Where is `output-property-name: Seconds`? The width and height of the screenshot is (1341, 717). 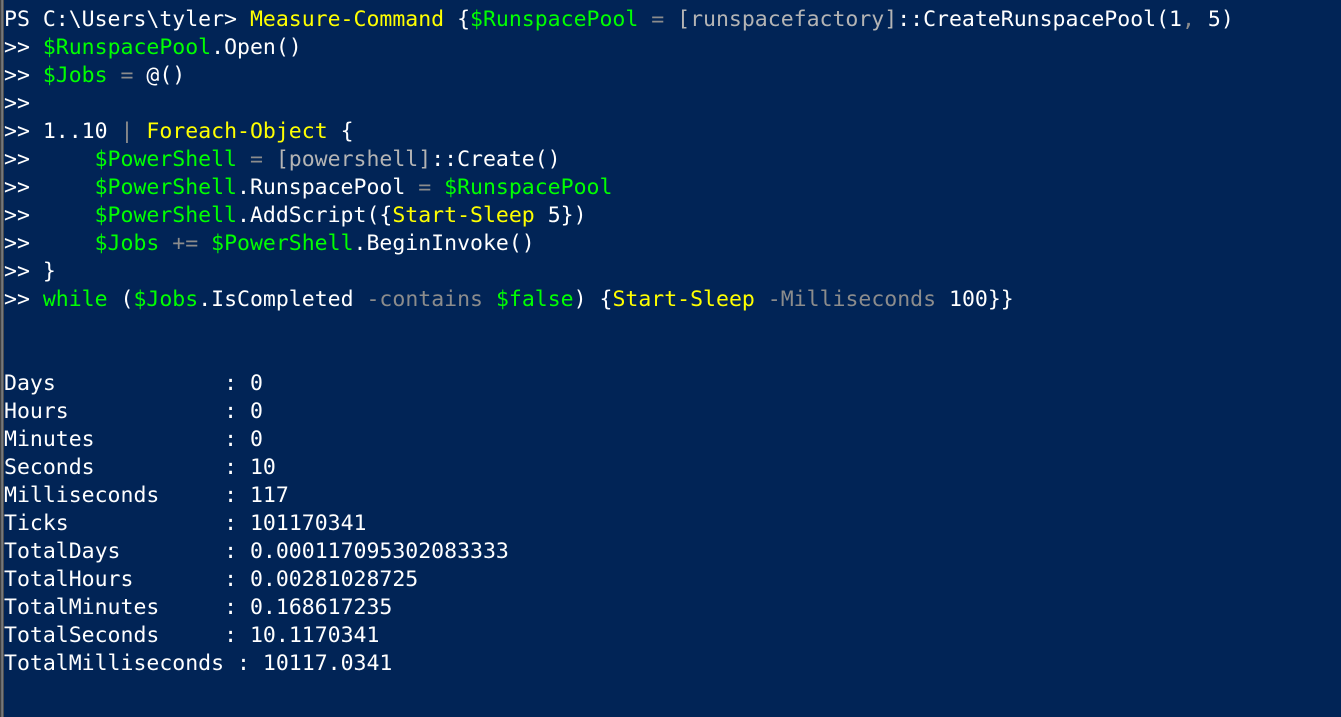 output-property-name: Seconds is located at coordinates (49, 467).